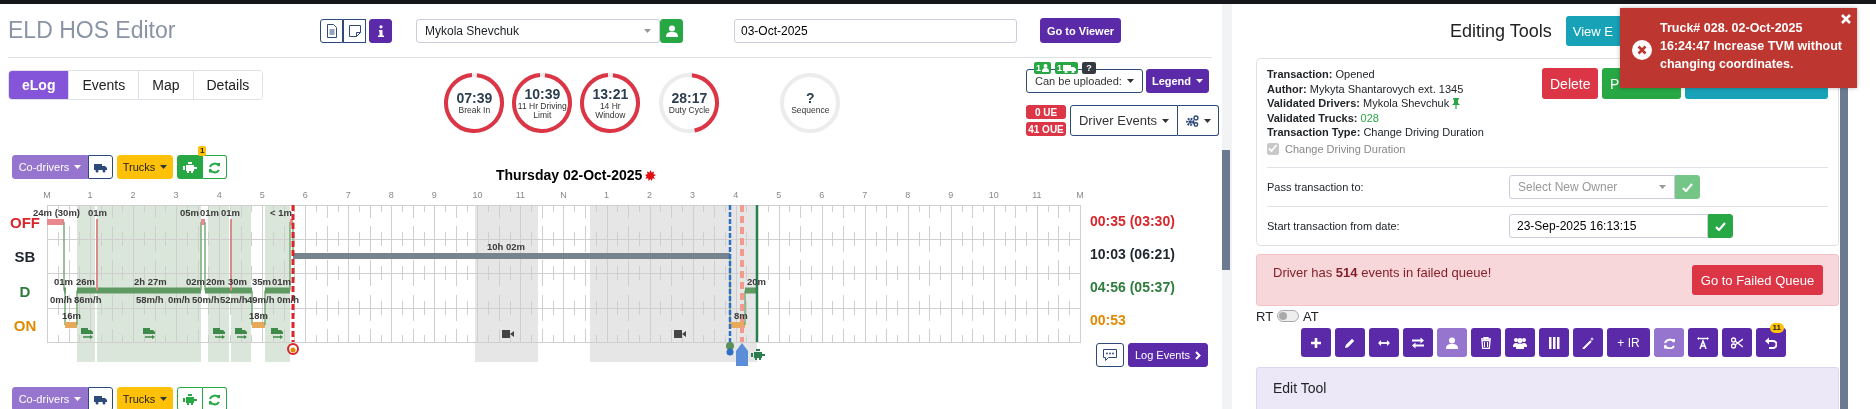  What do you see at coordinates (88, 299) in the screenshot?
I see `speed-label: 86m/h` at bounding box center [88, 299].